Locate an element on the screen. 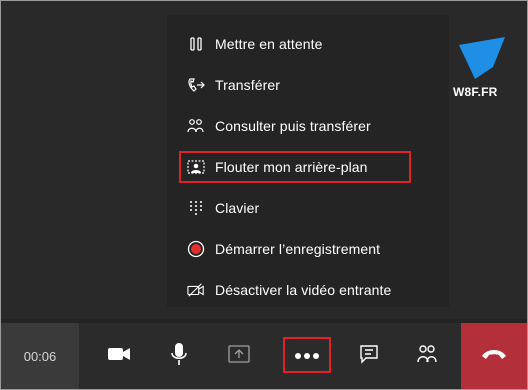 Image resolution: width=528 pixels, height=390 pixels. menu-item-label: Démarrer l’enregistrement is located at coordinates (298, 249).